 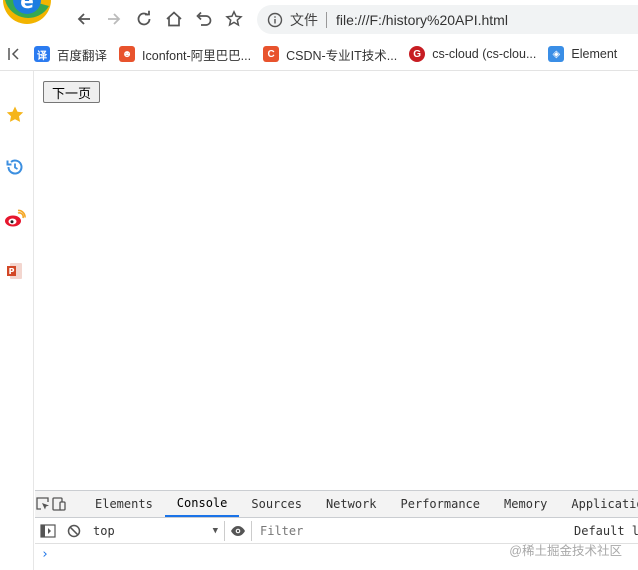 I want to click on side-panel: P, so click(x=17, y=320).